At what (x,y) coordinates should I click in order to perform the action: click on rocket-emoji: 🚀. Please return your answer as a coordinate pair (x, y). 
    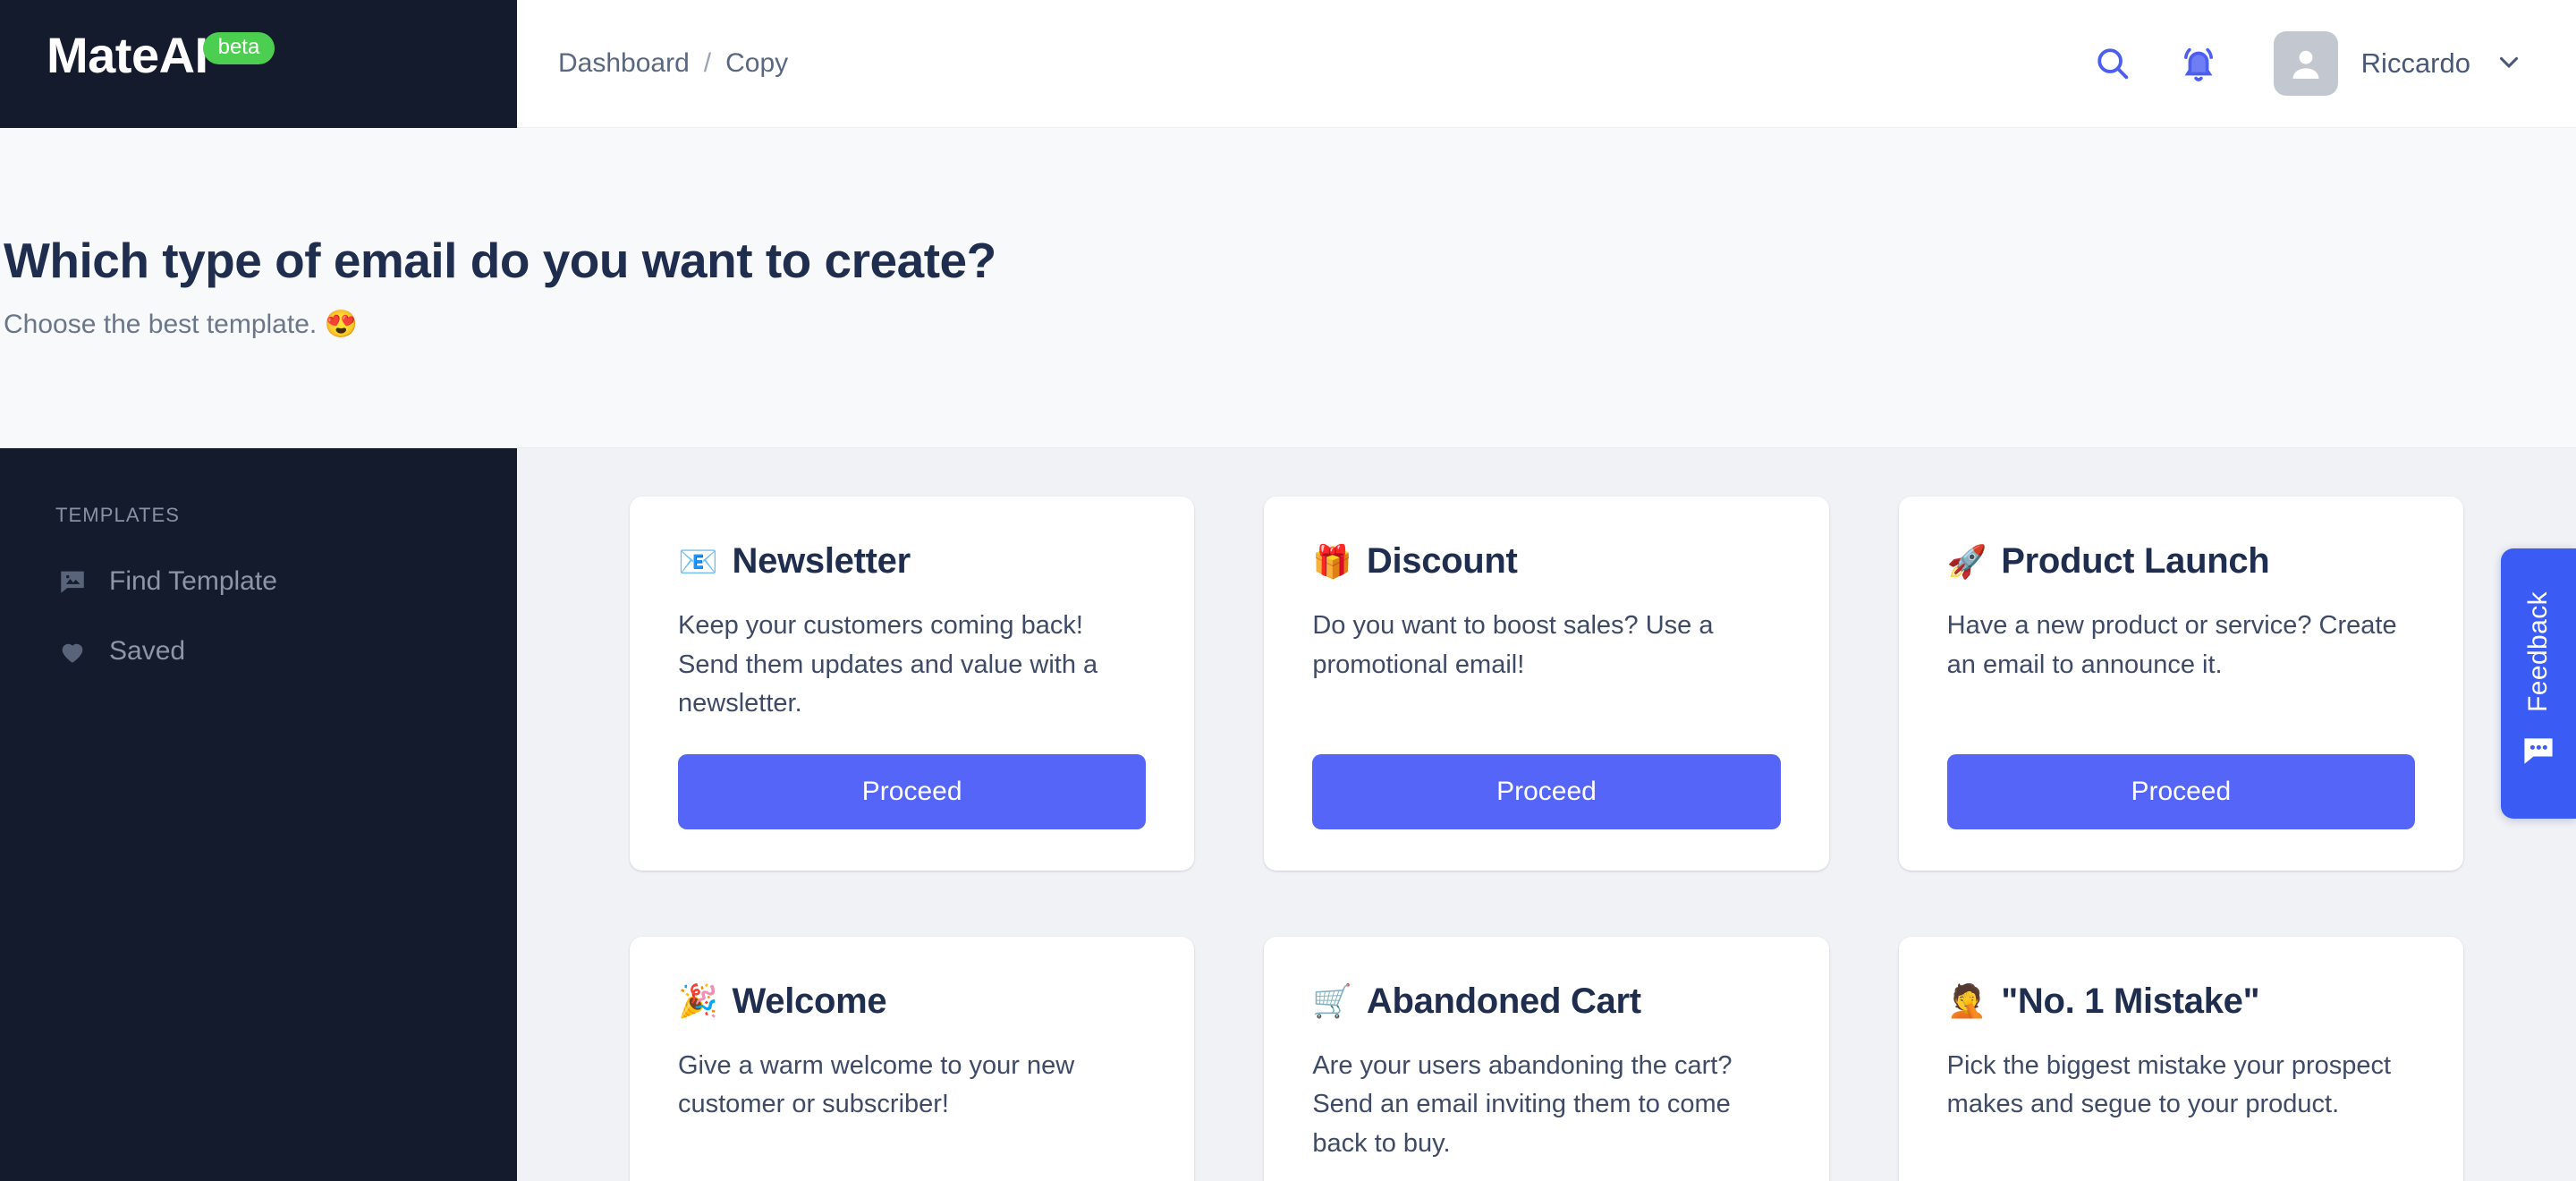
    Looking at the image, I should click on (1966, 561).